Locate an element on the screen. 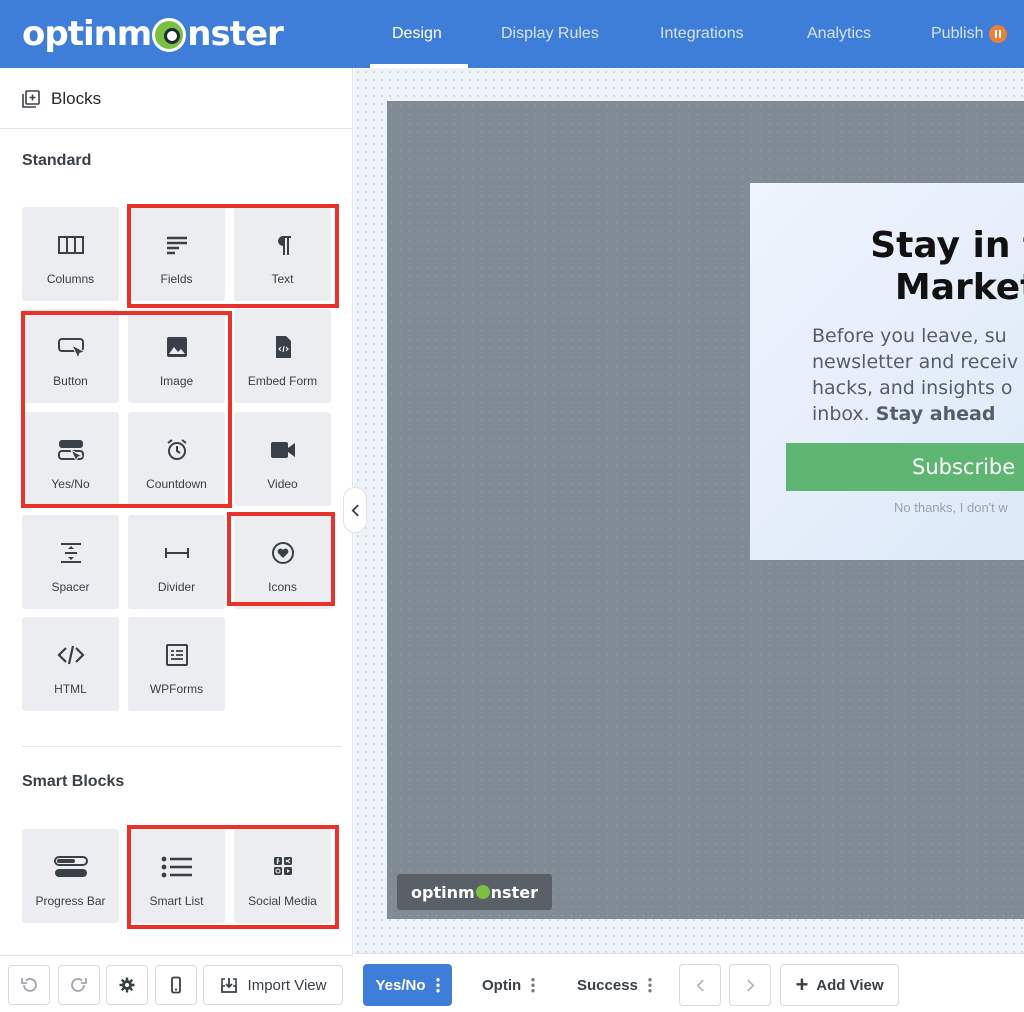 Image resolution: width=1024 pixels, height=1012 pixels. block-embed-form: Embed Form is located at coordinates (282, 356).